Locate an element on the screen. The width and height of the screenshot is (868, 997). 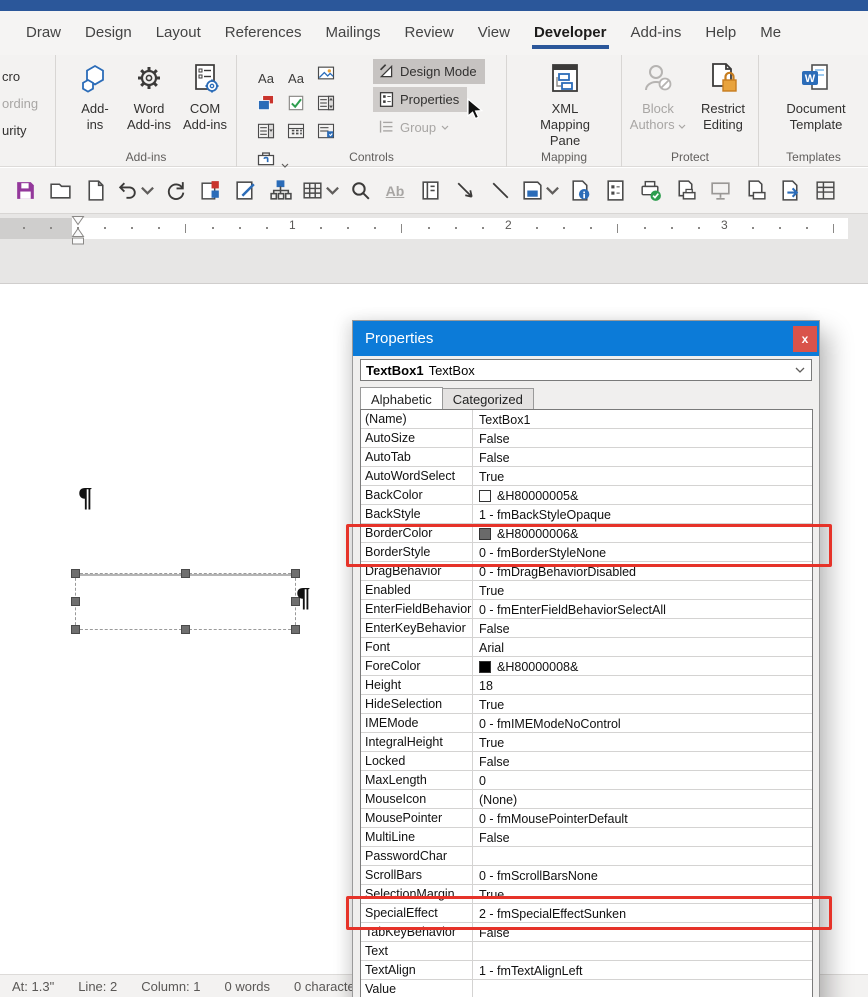
print-doc2-button is located at coordinates (755, 191).